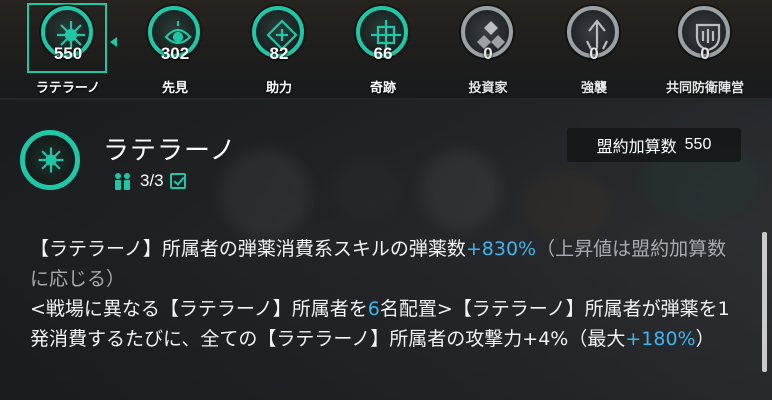 The height and width of the screenshot is (400, 772). I want to click on faction-name: ラテラーノ, so click(170, 151).